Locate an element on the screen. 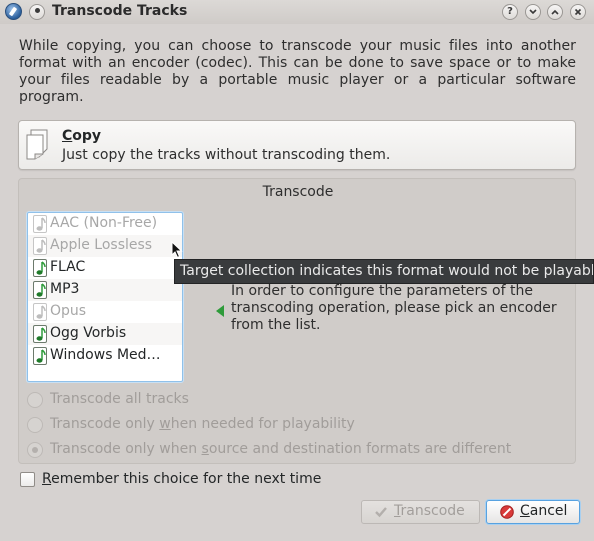 This screenshot has height=541, width=594. checkmark-icon is located at coordinates (381, 512).